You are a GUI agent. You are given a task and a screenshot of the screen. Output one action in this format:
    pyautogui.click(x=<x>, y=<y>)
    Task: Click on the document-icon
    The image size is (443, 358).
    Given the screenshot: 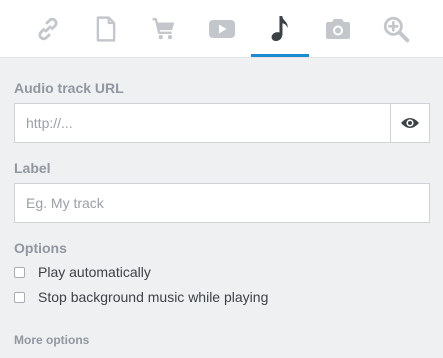 What is the action you would take?
    pyautogui.click(x=106, y=29)
    